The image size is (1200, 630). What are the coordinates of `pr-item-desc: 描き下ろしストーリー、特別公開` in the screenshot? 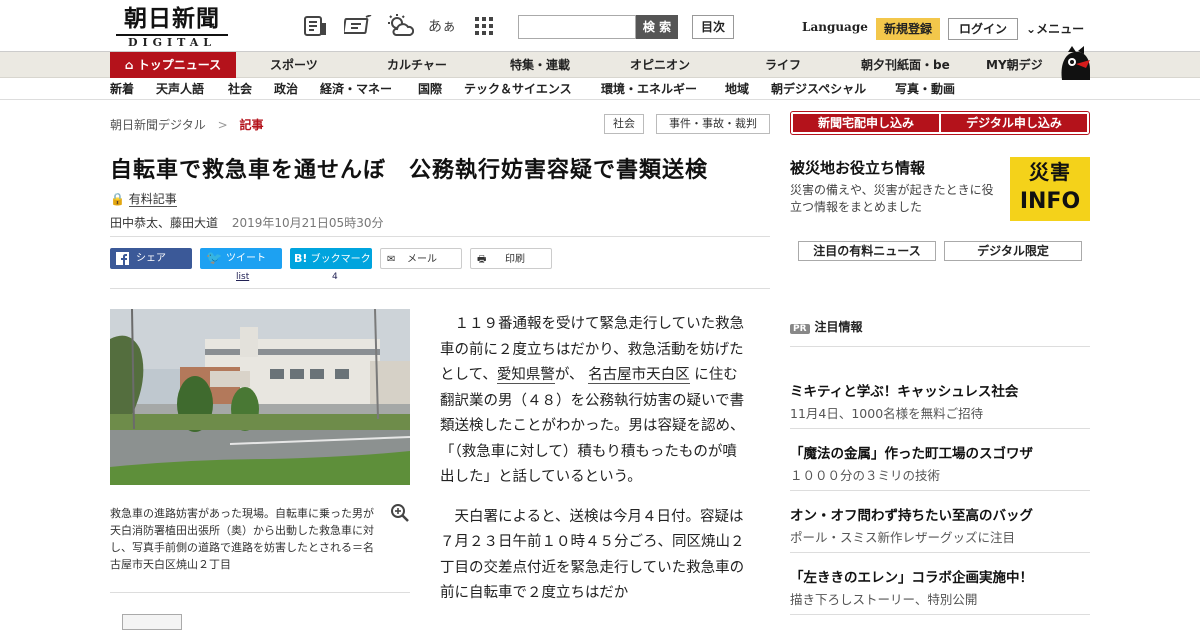 It's located at (884, 599).